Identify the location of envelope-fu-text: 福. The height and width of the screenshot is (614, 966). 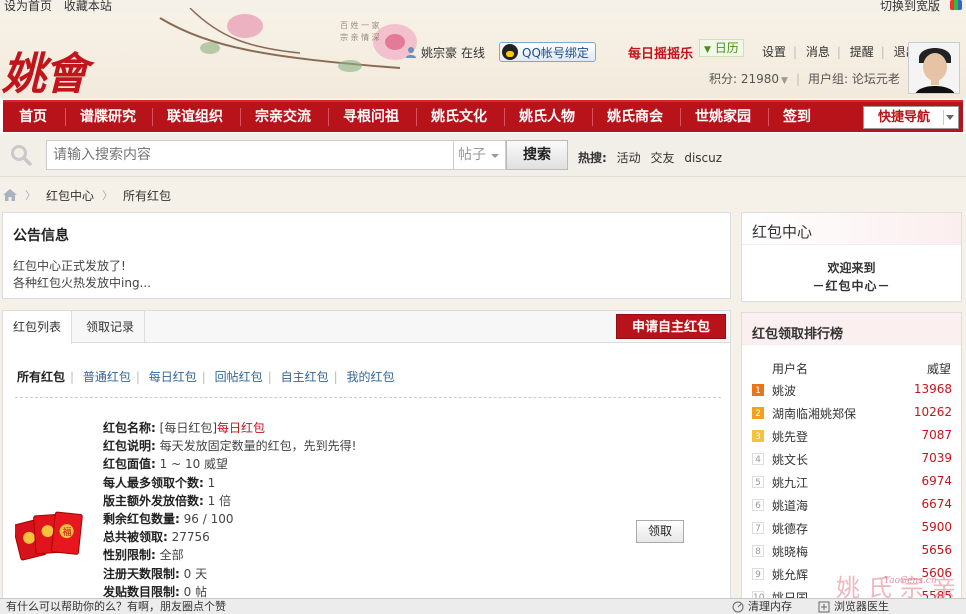
(67, 532).